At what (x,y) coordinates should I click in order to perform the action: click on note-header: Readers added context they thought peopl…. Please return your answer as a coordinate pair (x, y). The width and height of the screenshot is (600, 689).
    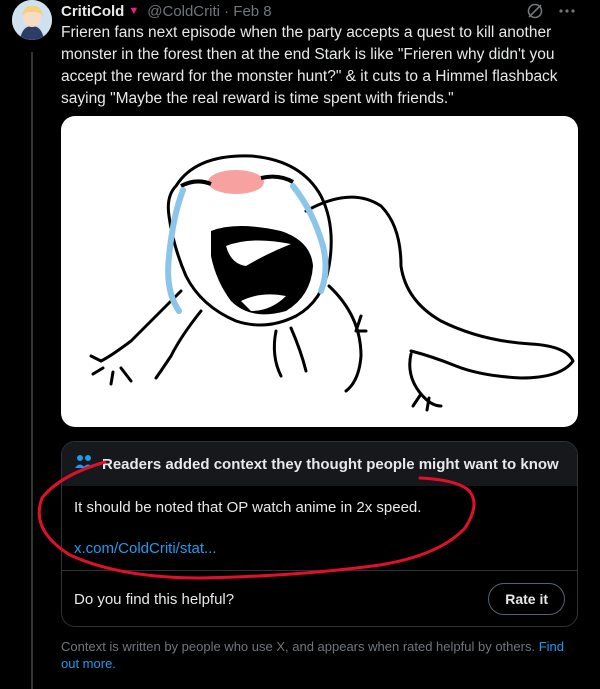
    Looking at the image, I should click on (319, 464).